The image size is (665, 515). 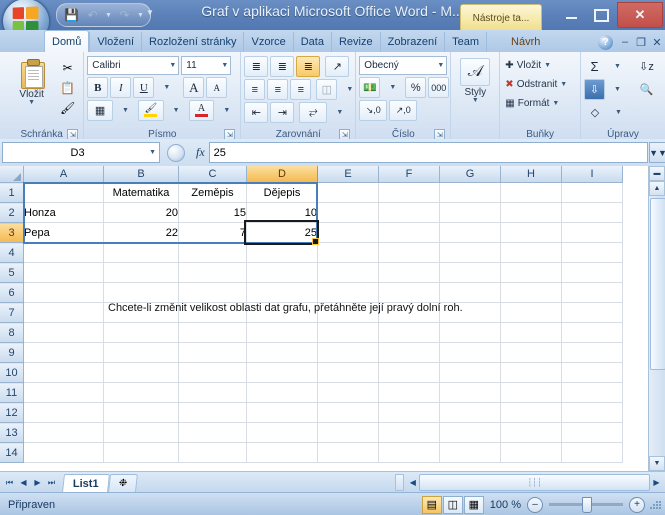 I want to click on cell-c6, so click(x=212, y=292).